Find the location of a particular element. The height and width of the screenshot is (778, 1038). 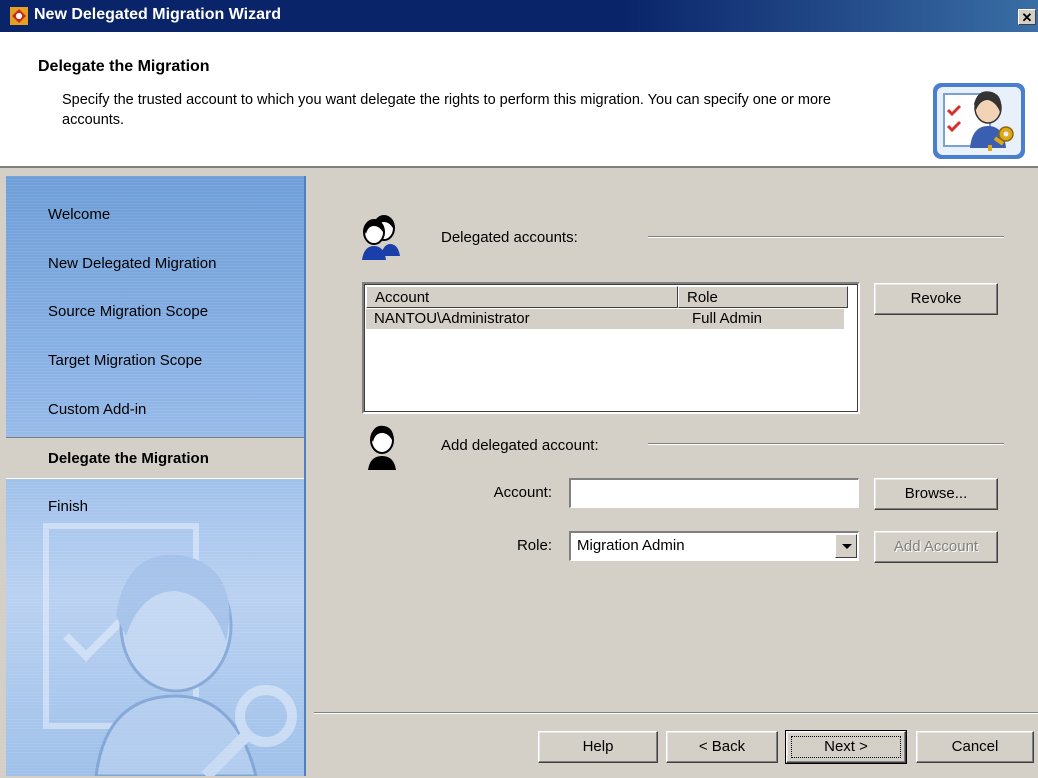

cancel-button-label: Cancel is located at coordinates (975, 746).